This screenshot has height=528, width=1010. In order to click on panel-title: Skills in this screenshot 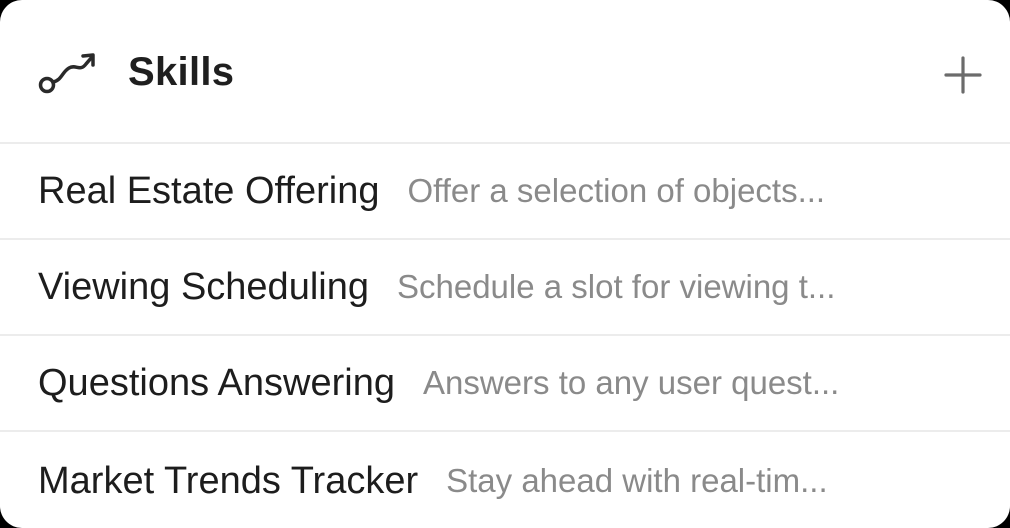, I will do `click(181, 72)`.